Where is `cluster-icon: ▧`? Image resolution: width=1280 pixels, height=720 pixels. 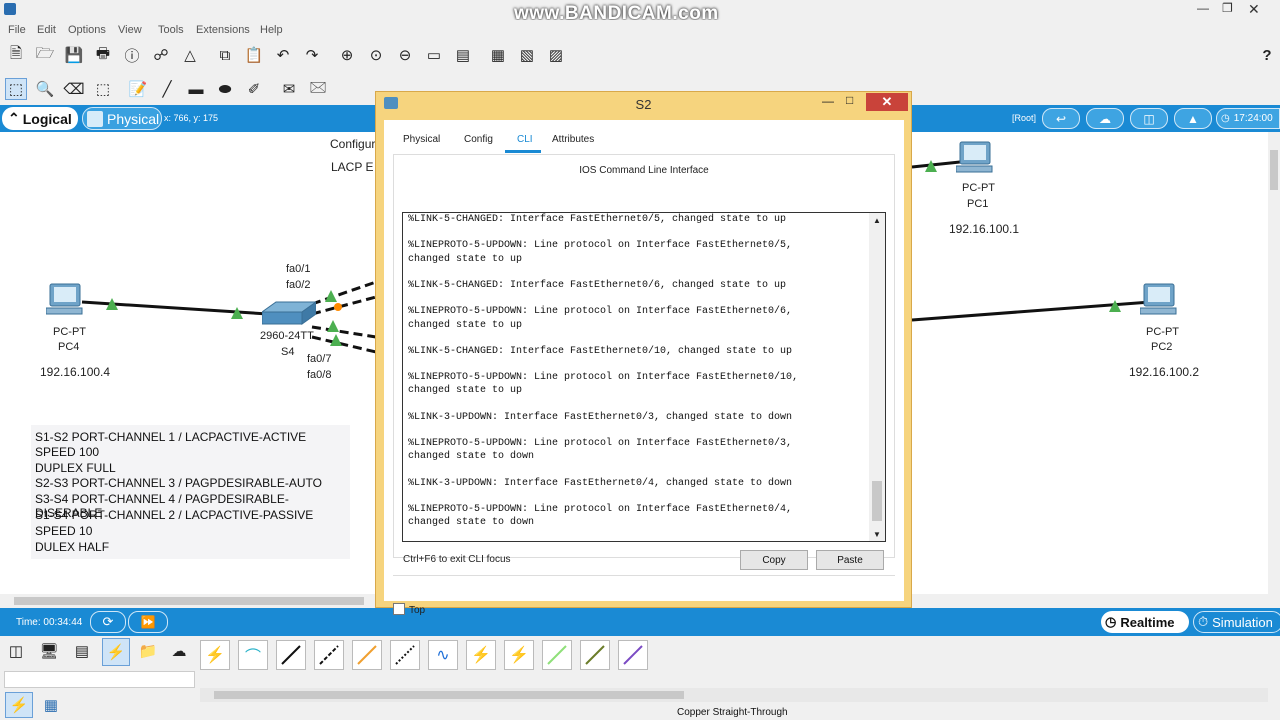
cluster-icon: ▧ is located at coordinates (527, 55).